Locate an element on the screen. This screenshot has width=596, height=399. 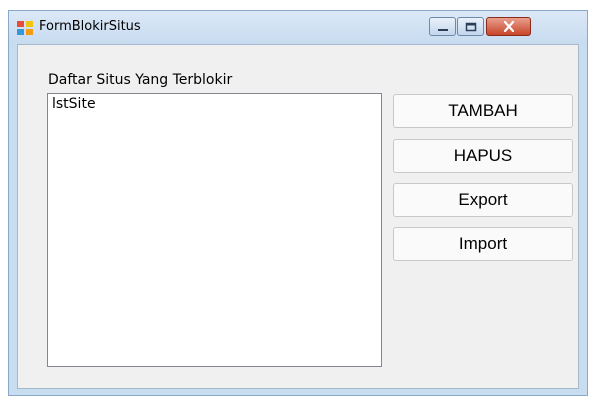
add-button: TAMBAH is located at coordinates (483, 111).